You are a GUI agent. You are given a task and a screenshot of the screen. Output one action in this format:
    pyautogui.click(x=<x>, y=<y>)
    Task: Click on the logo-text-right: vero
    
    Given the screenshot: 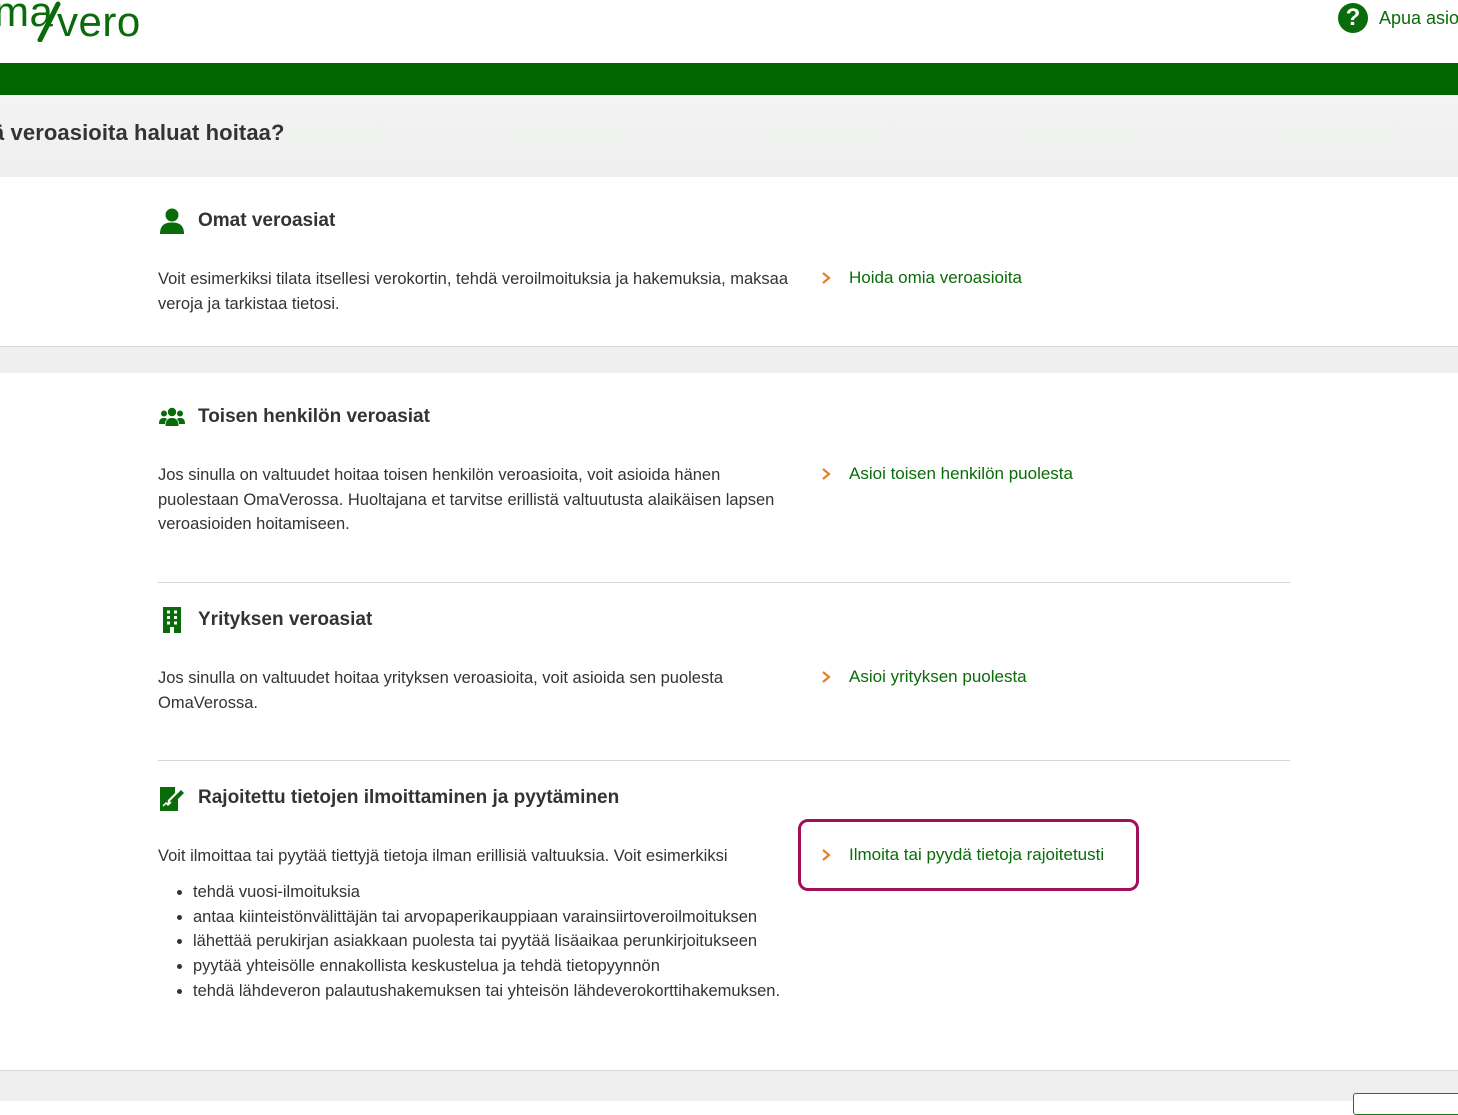 What is the action you would take?
    pyautogui.click(x=99, y=22)
    